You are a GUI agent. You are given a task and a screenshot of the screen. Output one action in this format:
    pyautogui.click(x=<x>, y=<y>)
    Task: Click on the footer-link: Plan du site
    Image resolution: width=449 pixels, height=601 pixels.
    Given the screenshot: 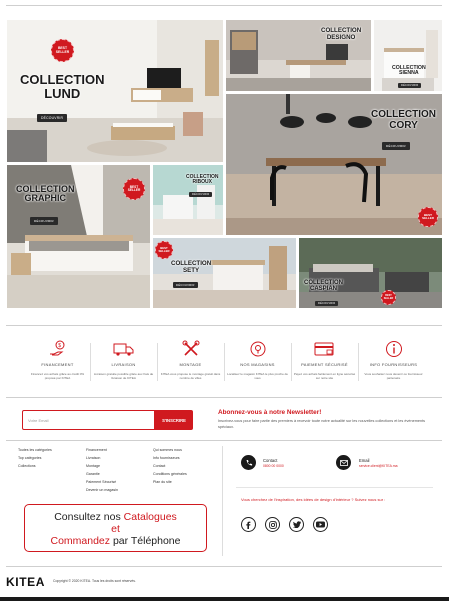 What is the action you would take?
    pyautogui.click(x=170, y=482)
    